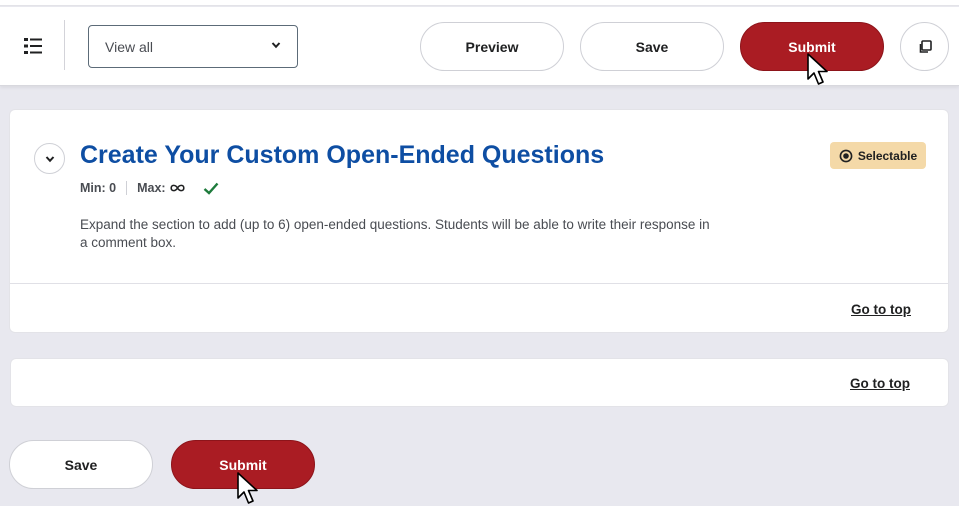 The image size is (959, 506). I want to click on bottom-submit-button: Submit, so click(243, 464).